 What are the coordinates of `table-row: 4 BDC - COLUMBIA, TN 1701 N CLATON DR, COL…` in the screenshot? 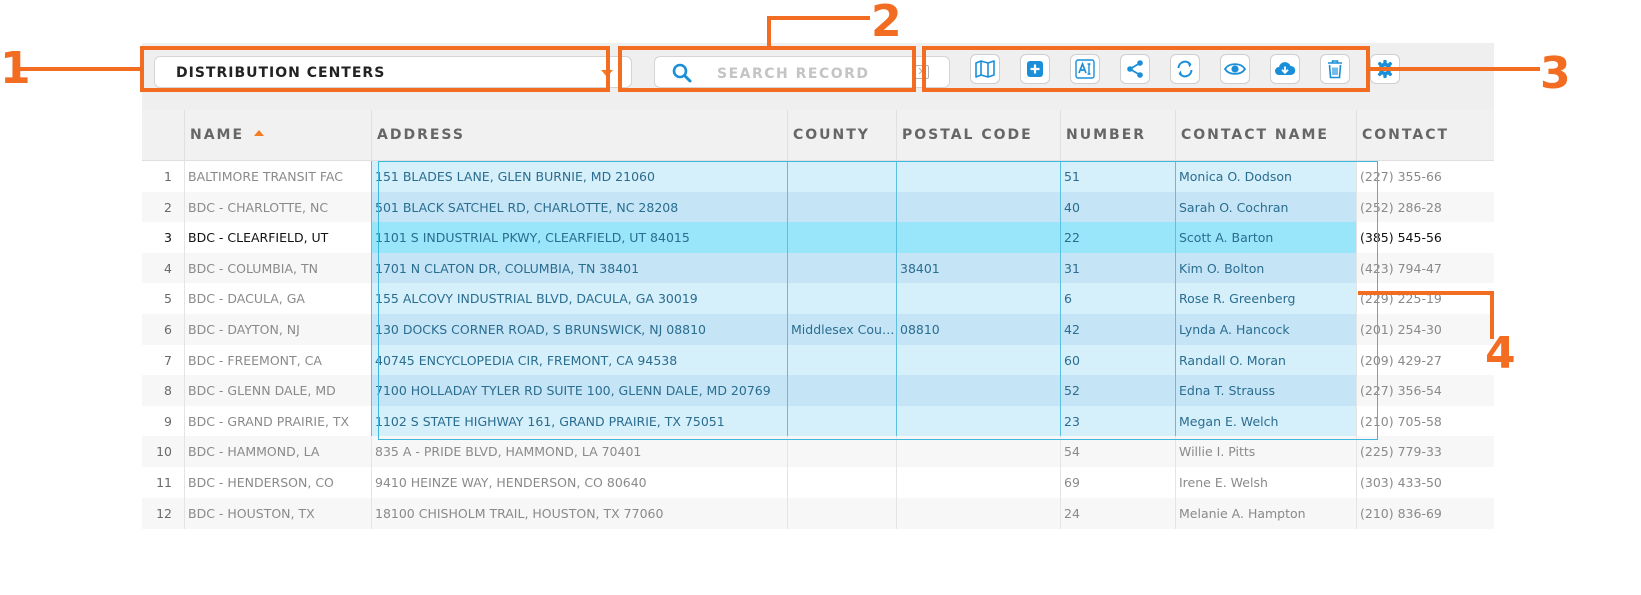 It's located at (818, 268).